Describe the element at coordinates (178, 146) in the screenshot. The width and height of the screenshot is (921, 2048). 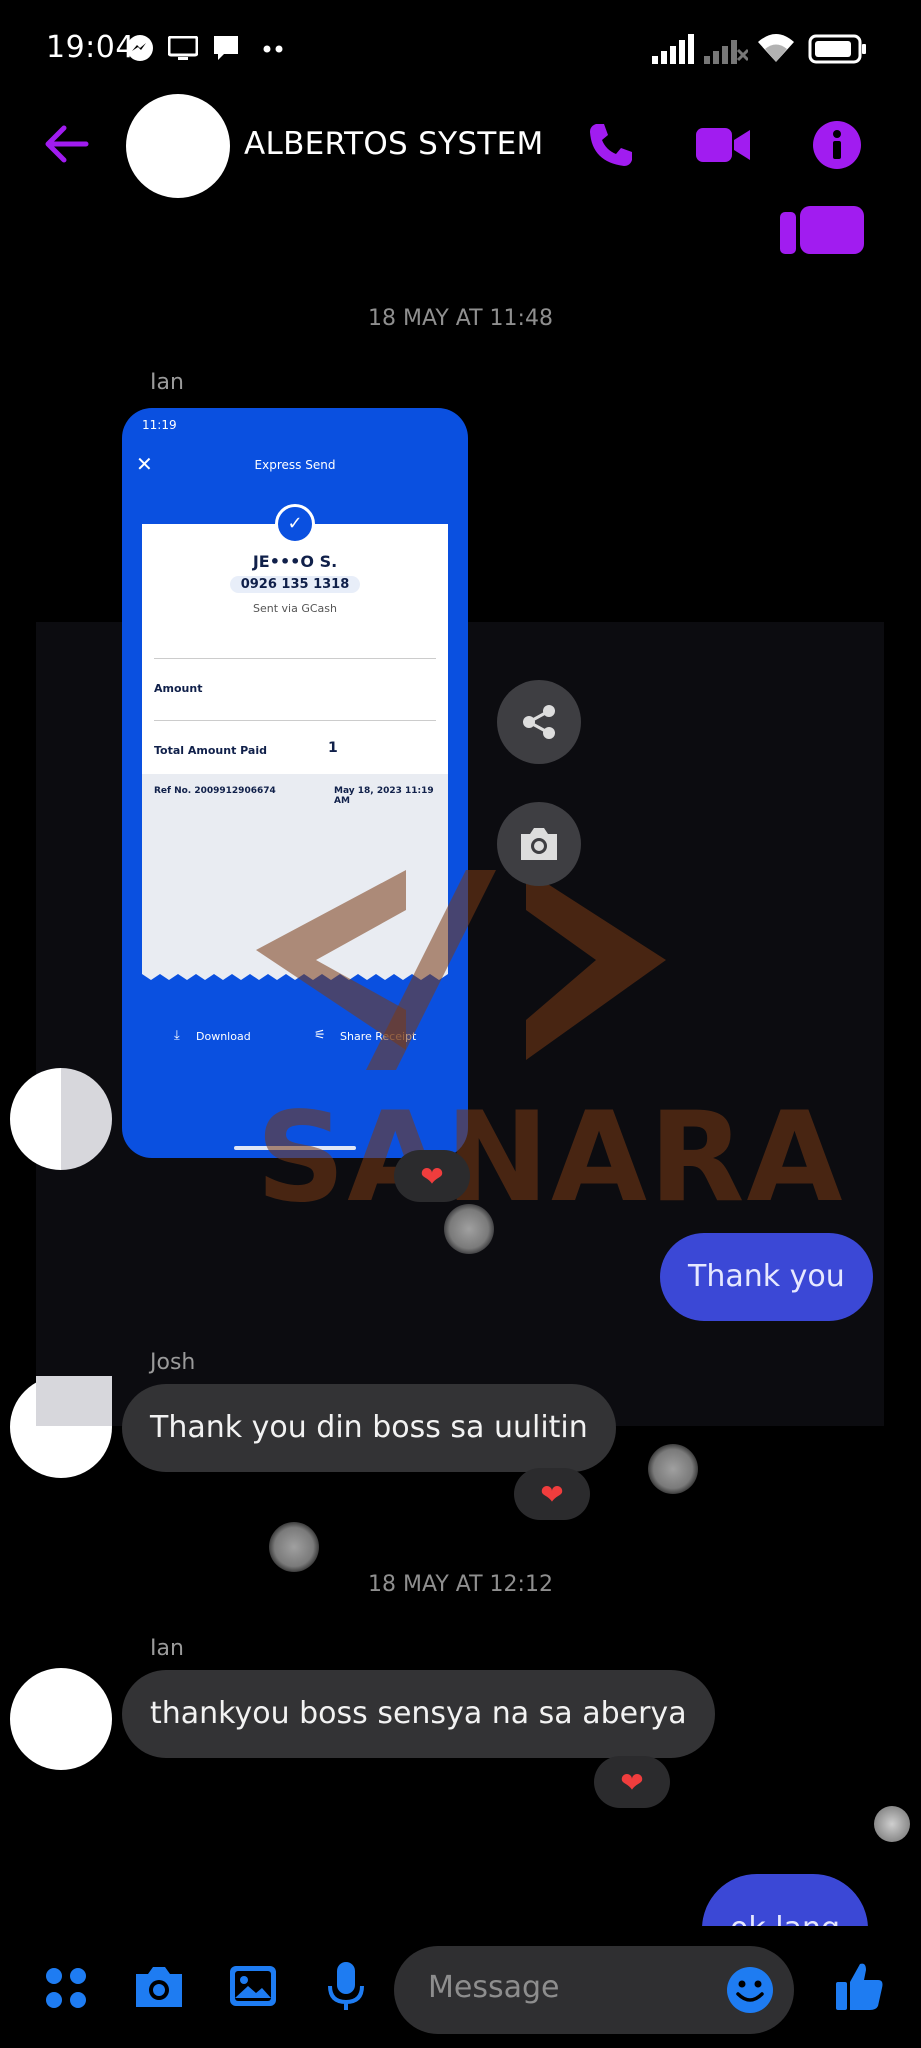
I see `chat-avatar` at that location.